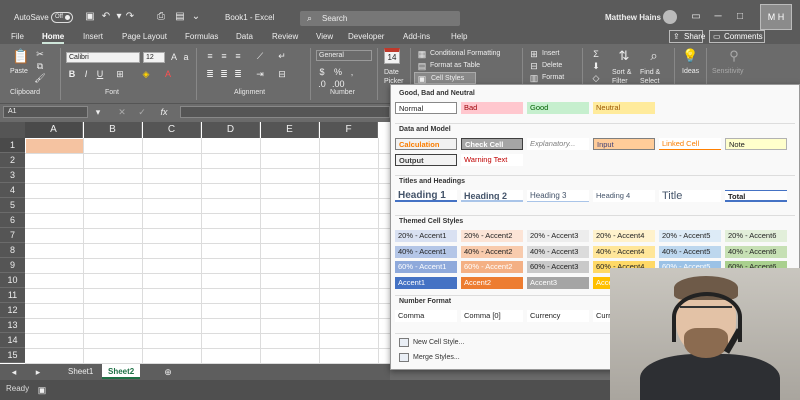 The image size is (800, 400). Describe the element at coordinates (426, 282) in the screenshot. I see `cell-style-swatch: Accent1` at that location.